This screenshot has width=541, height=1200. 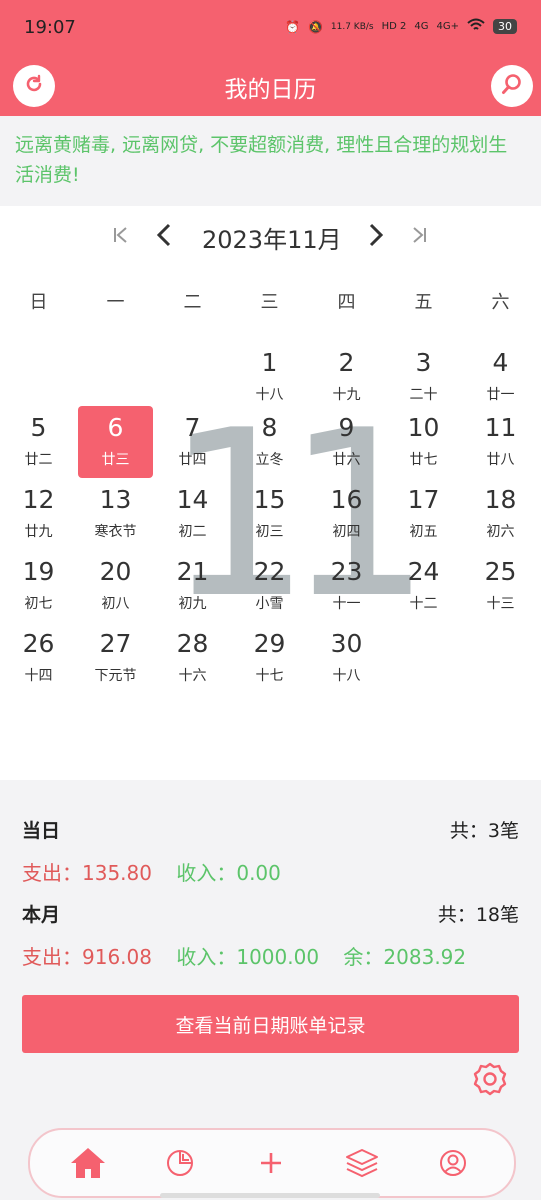 I want to click on calendar-day: 6 廿三, so click(x=115, y=442).